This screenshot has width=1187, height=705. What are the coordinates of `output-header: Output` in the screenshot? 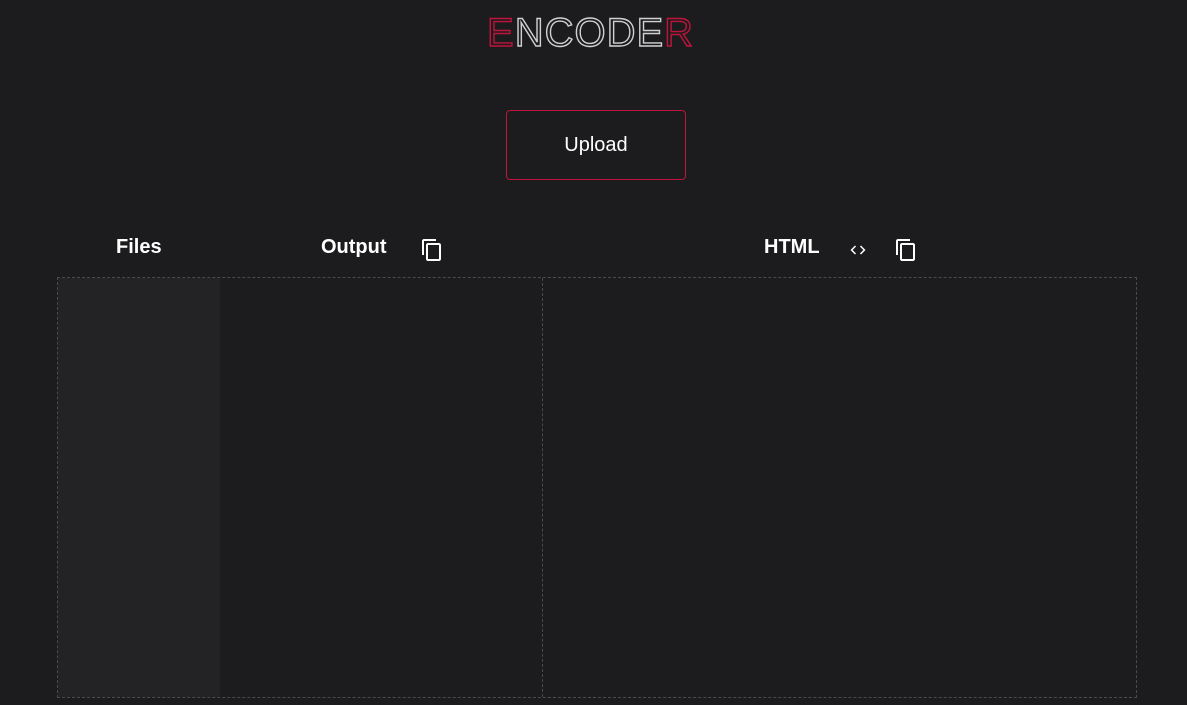 It's located at (354, 247).